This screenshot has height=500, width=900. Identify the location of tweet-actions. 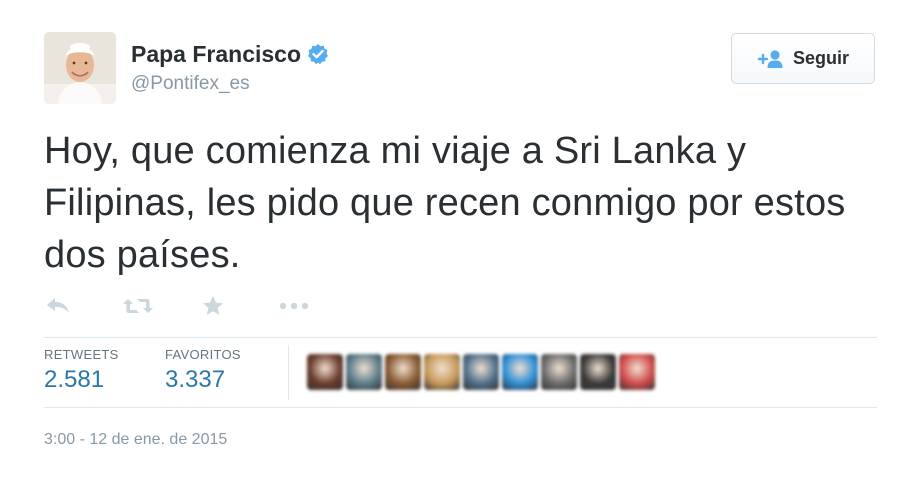
(177, 306).